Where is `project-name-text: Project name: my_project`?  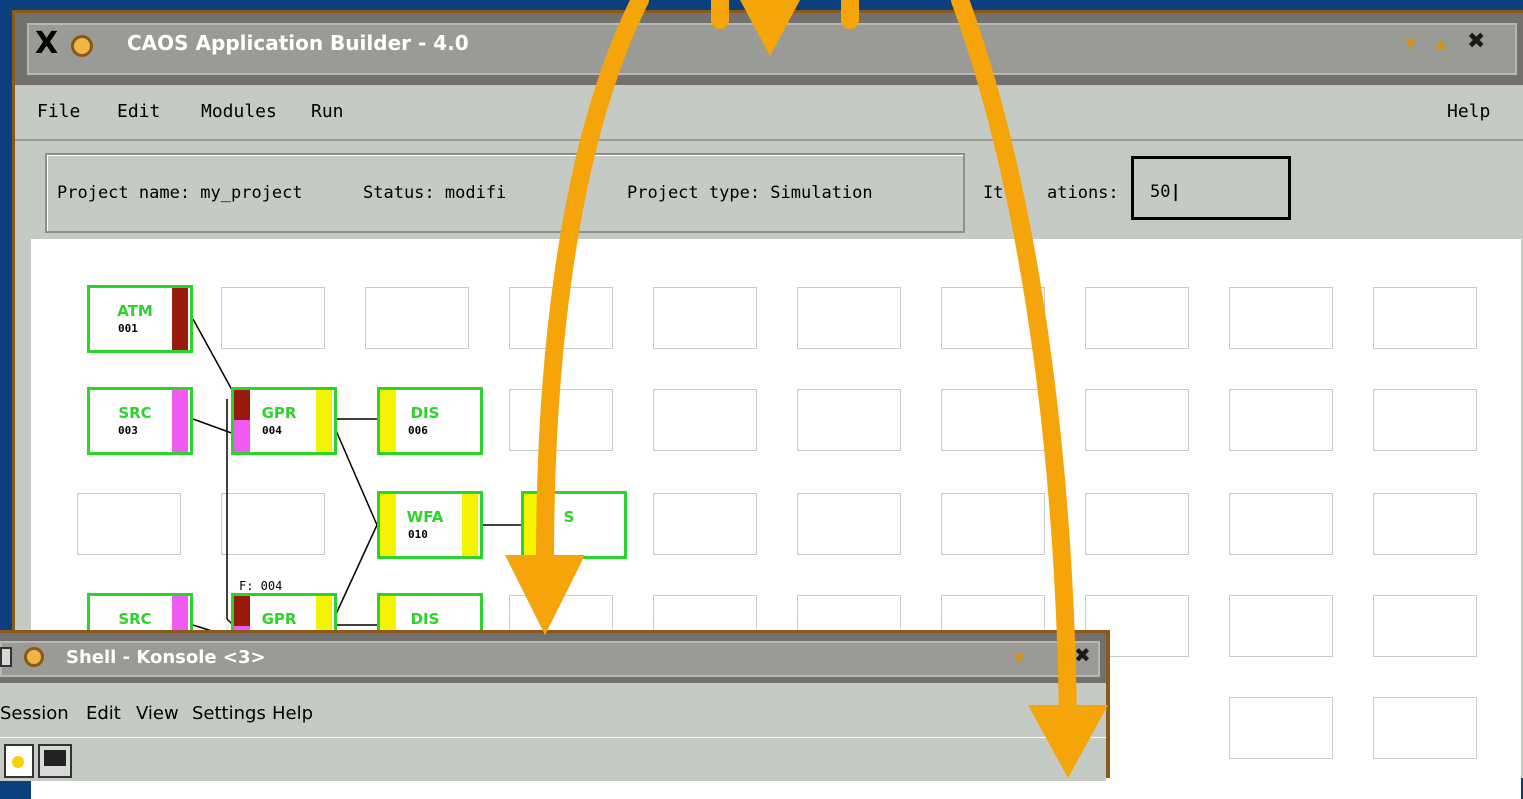
project-name-text: Project name: my_project is located at coordinates (180, 193).